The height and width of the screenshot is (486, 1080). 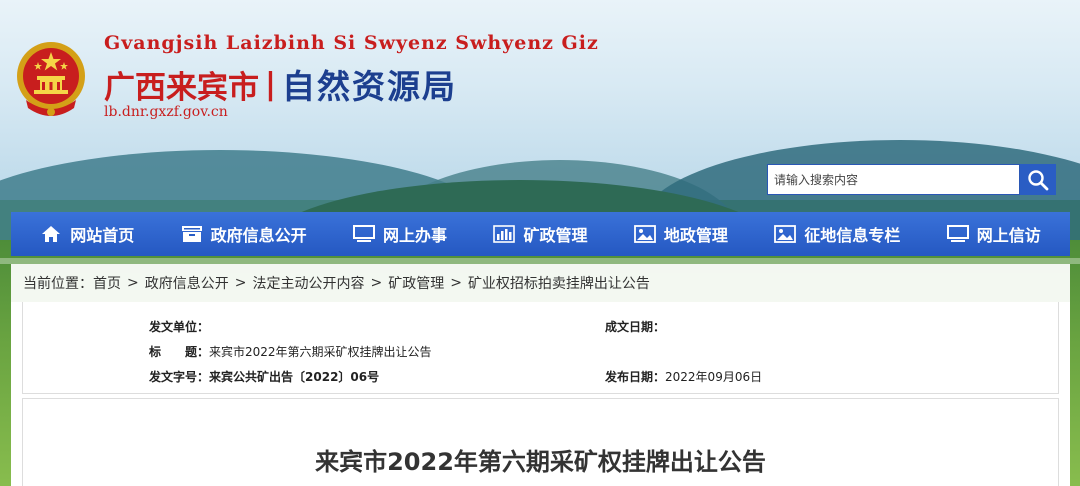 I want to click on site-url: lb.dnr.gxzf.gov.cn, so click(x=166, y=112).